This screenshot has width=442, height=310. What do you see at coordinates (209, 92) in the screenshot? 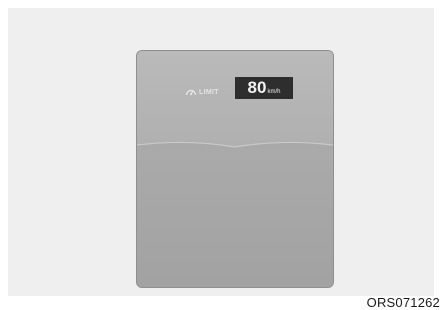
I see `limit-label: LIMIT` at bounding box center [209, 92].